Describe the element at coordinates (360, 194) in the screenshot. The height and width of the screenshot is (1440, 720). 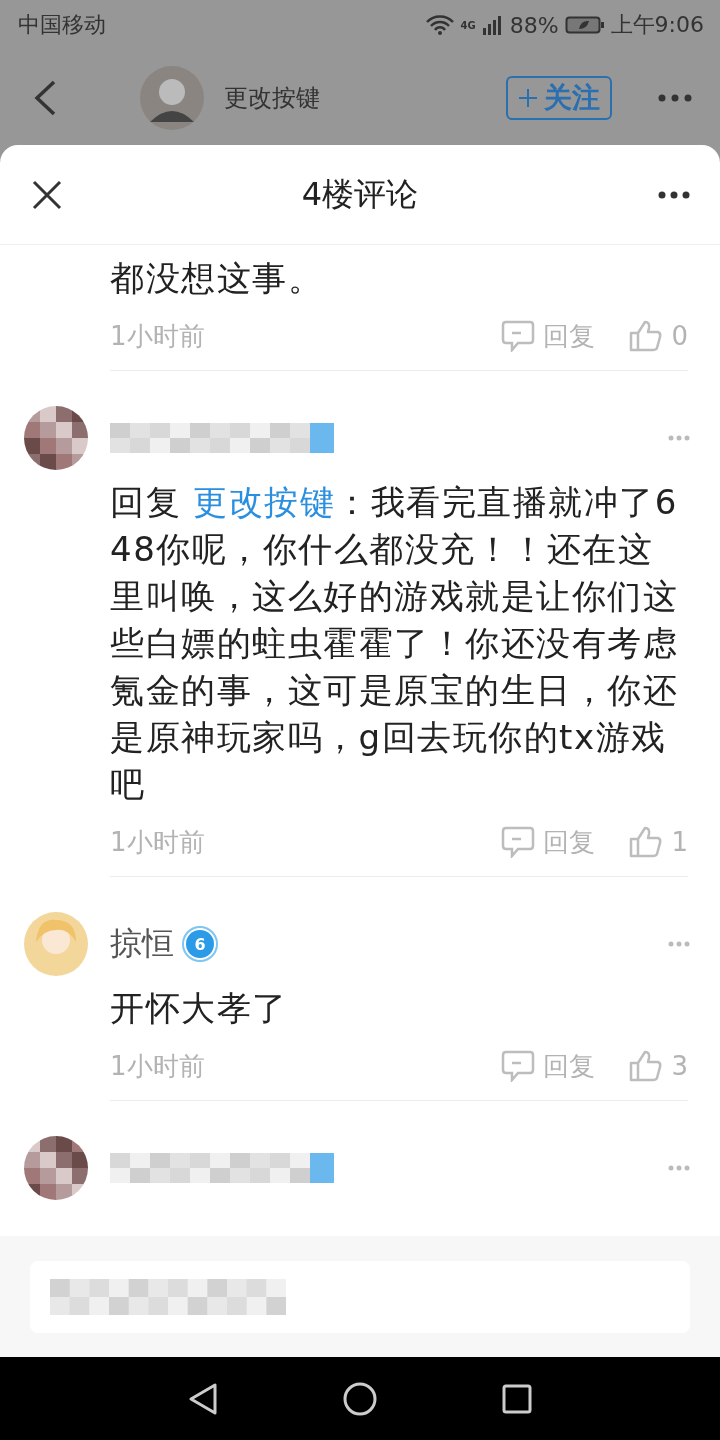
I see `sheet-title: 4楼评论` at that location.